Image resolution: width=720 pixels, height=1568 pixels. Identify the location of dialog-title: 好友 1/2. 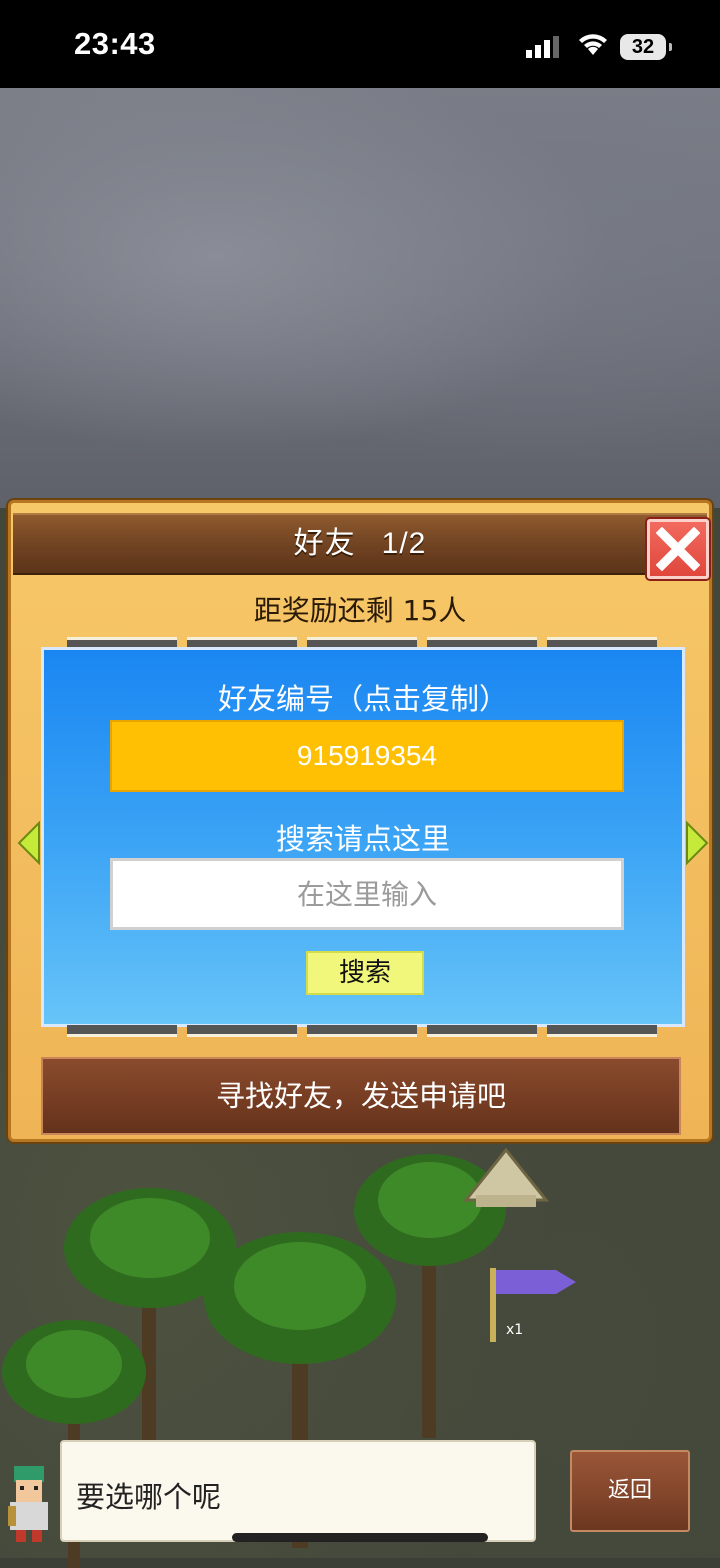
(360, 544).